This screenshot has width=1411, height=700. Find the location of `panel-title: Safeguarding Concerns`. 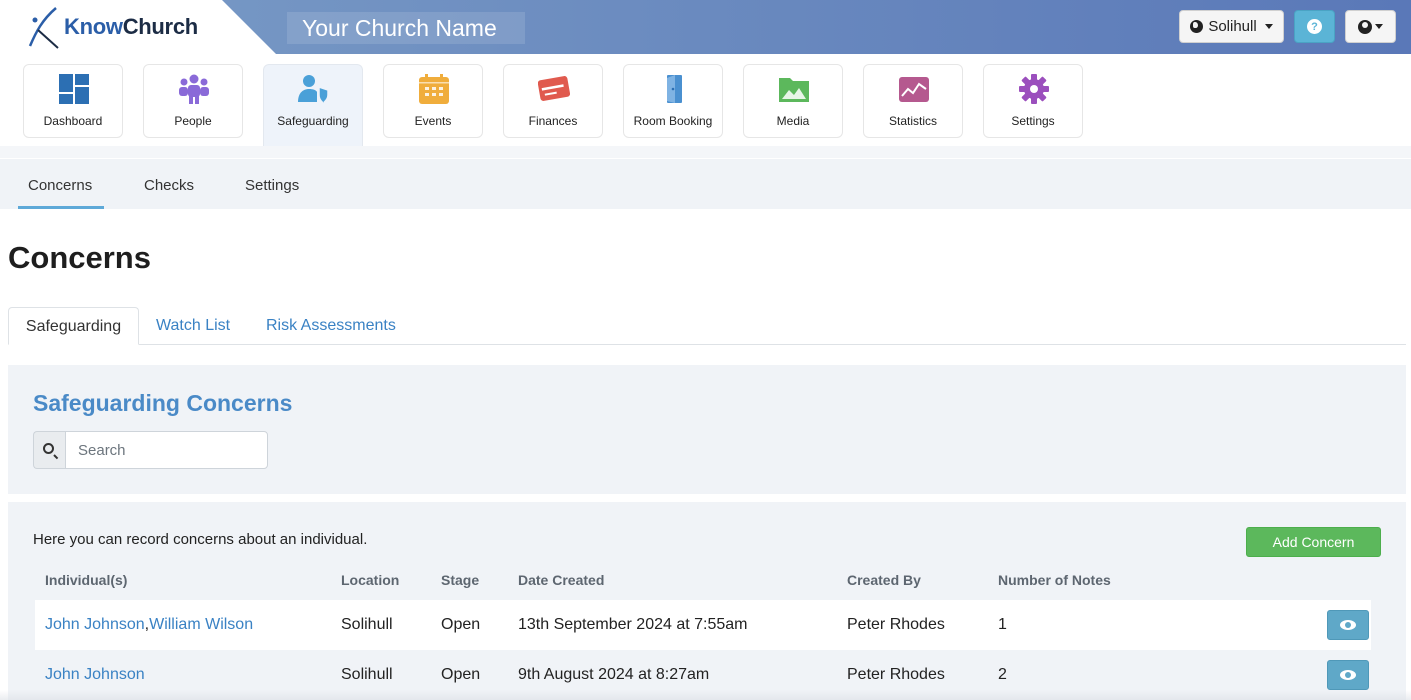

panel-title: Safeguarding Concerns is located at coordinates (163, 403).